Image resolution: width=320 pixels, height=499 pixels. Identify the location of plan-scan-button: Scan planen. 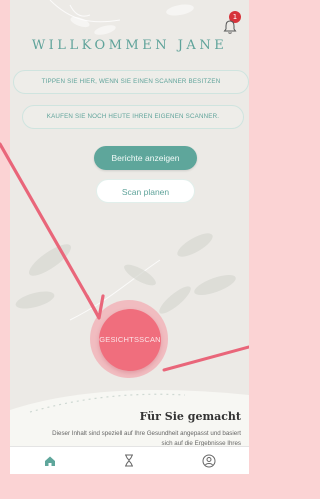
(145, 191).